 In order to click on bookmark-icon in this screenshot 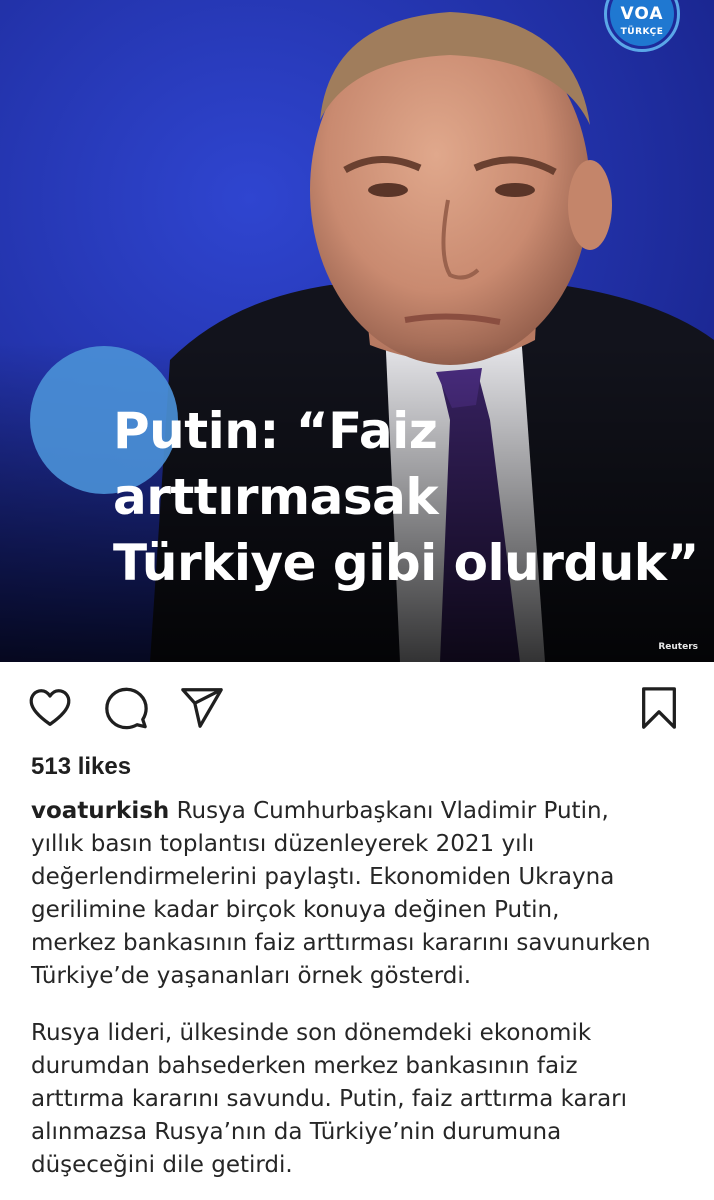, I will do `click(659, 708)`.